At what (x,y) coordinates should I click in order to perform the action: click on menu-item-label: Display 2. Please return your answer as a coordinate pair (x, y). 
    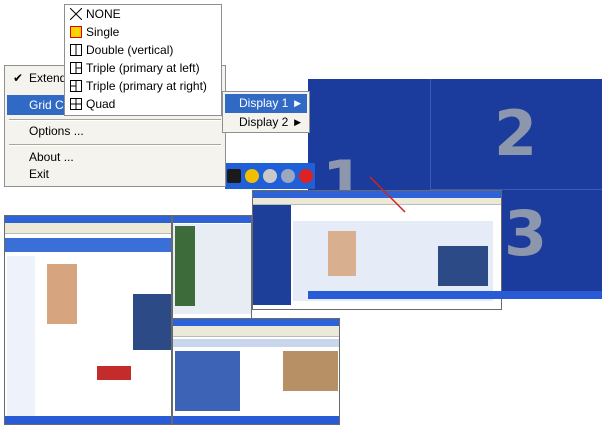
    Looking at the image, I should click on (264, 122).